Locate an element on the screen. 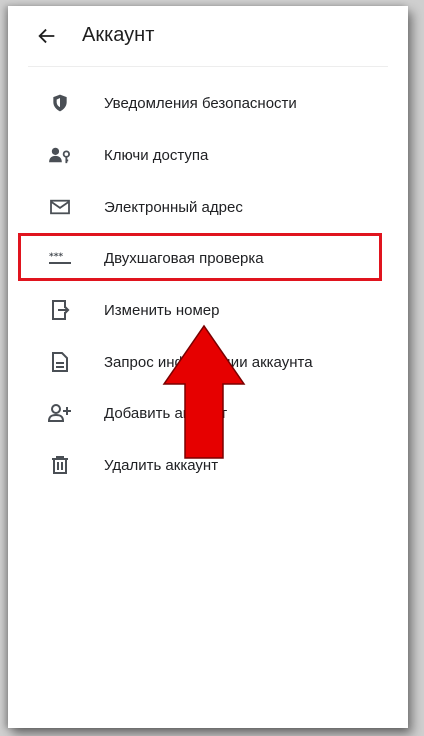 This screenshot has height=736, width=424. menu-item-label: Уведомления безопасности is located at coordinates (200, 103).